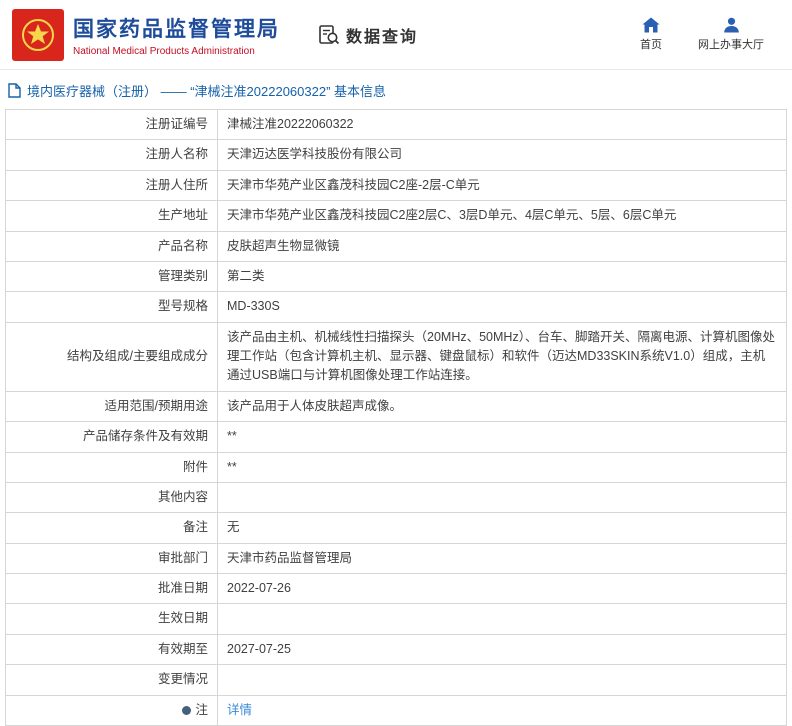 The width and height of the screenshot is (792, 726). I want to click on row-label-text: 结构及组成/主要组成成分, so click(137, 356).